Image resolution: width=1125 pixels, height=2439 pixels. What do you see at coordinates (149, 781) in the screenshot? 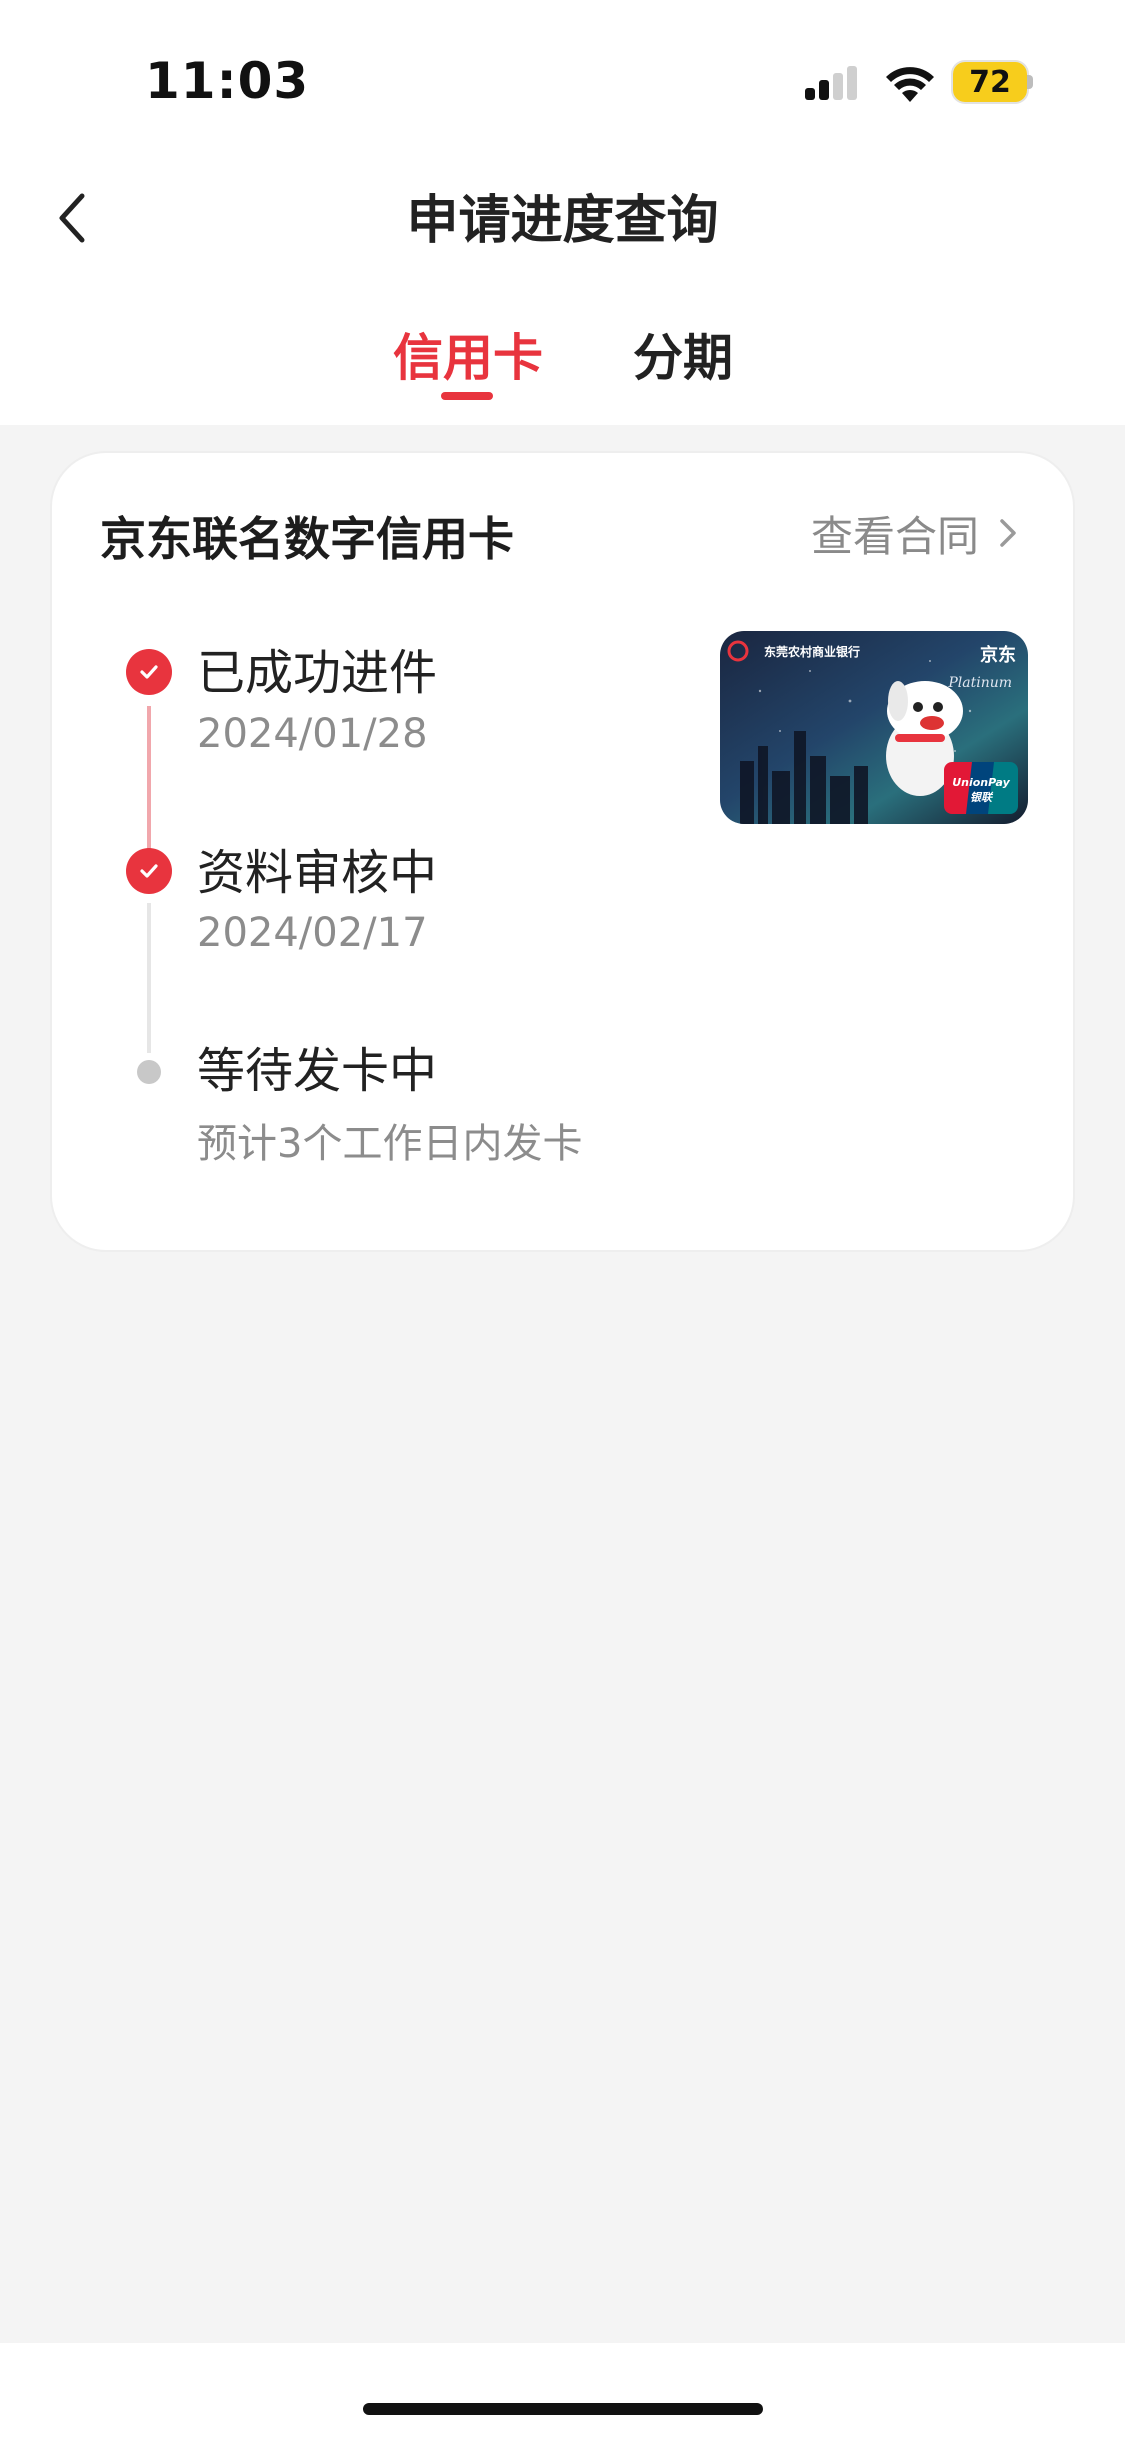
I see `timeline-connector-done` at bounding box center [149, 781].